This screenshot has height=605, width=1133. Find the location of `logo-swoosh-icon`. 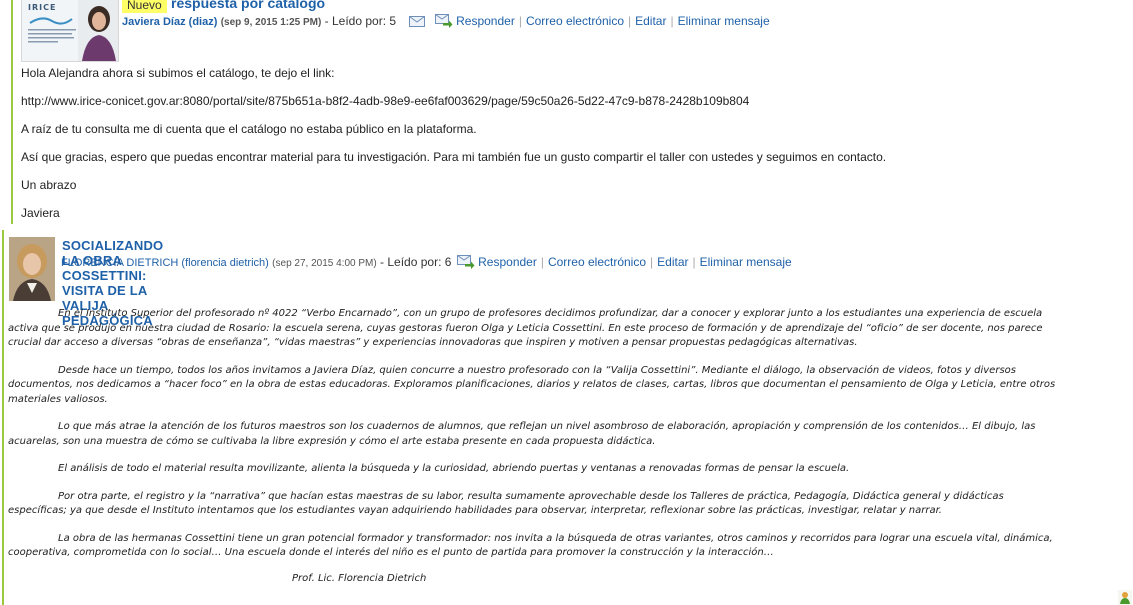

logo-swoosh-icon is located at coordinates (51, 21).